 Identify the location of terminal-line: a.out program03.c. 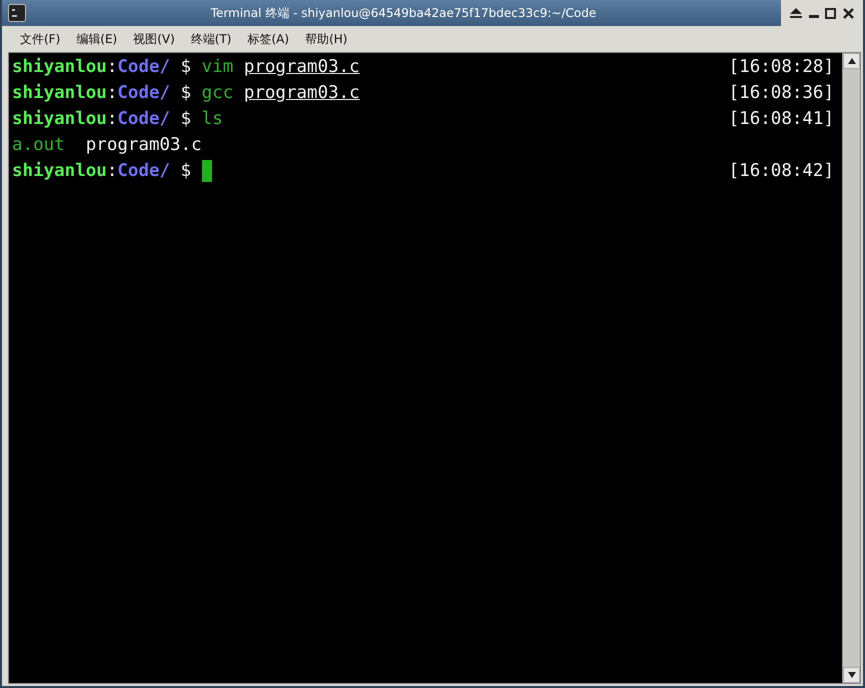
(107, 145).